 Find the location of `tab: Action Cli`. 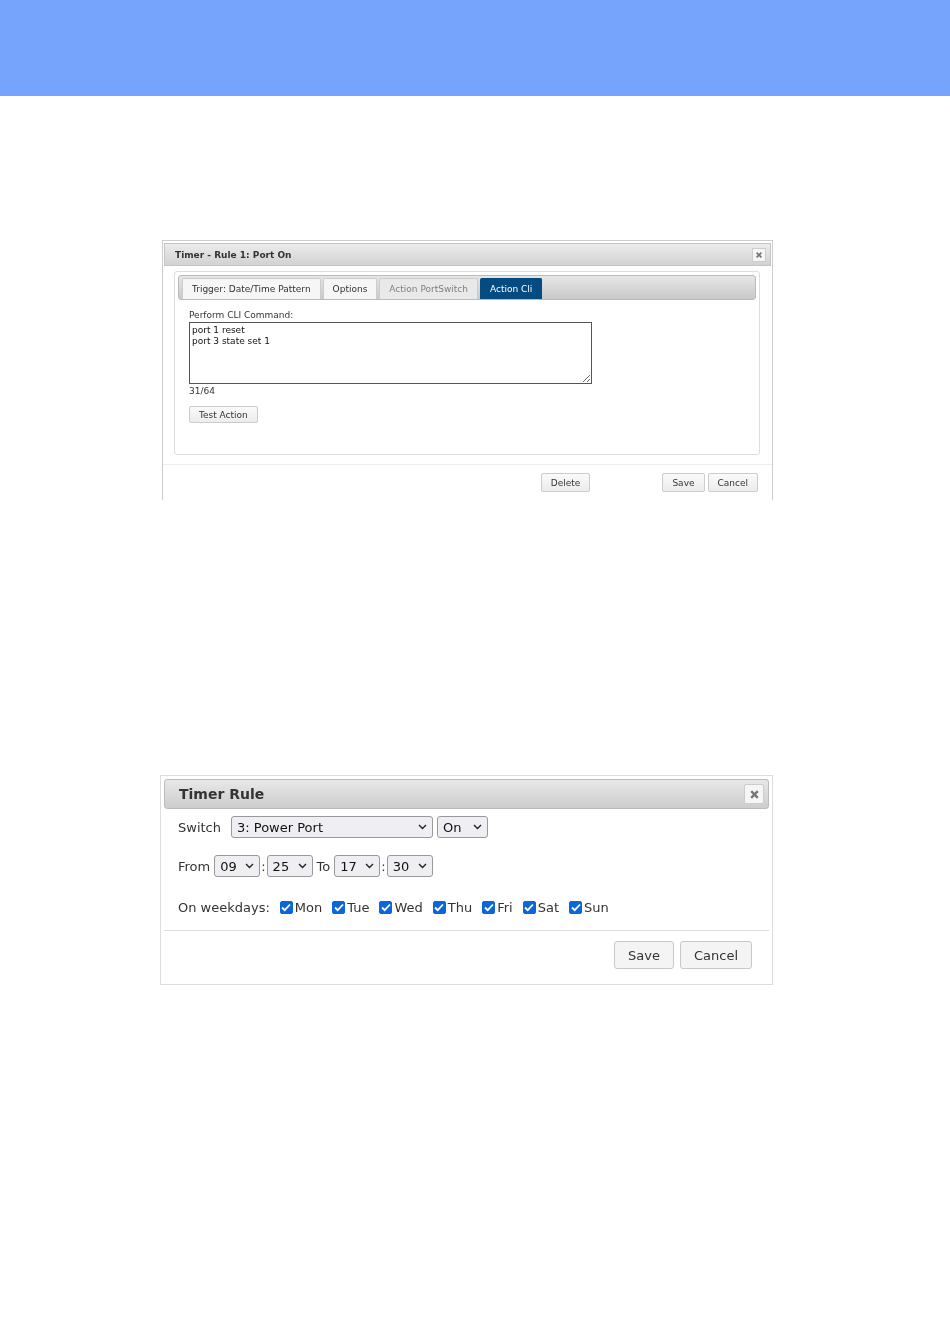

tab: Action Cli is located at coordinates (511, 288).